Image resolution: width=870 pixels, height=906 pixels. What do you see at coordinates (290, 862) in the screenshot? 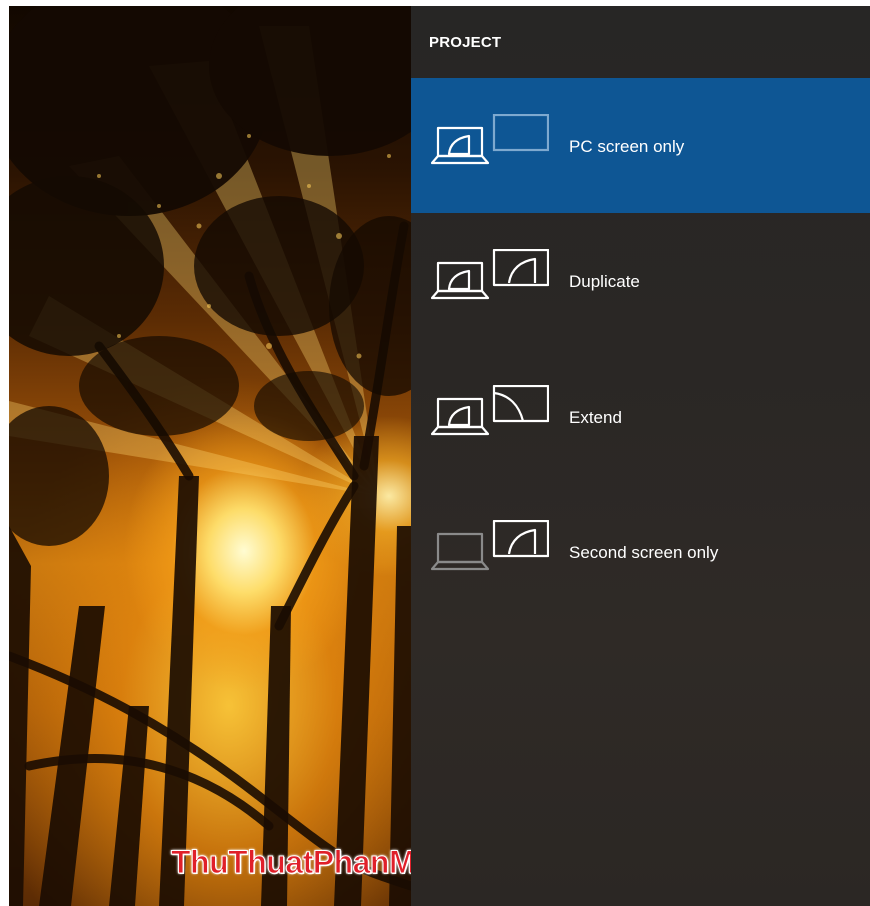
I see `watermark-logo: ThuThuatPhanMem.vn` at bounding box center [290, 862].